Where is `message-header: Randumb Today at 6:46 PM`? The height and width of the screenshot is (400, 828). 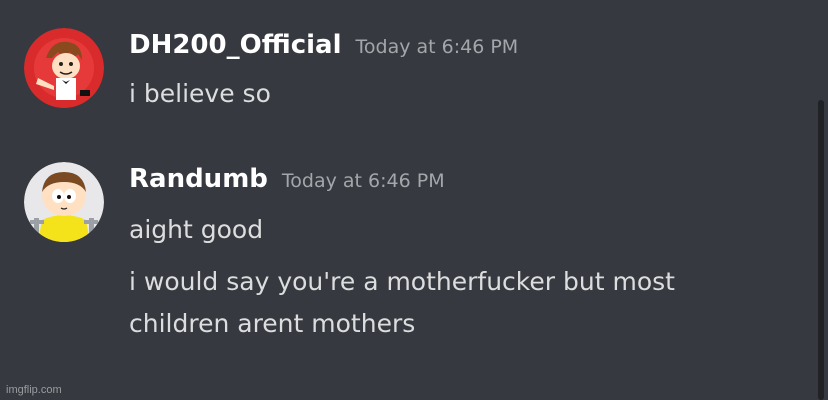
message-header: Randumb Today at 6:46 PM is located at coordinates (287, 179).